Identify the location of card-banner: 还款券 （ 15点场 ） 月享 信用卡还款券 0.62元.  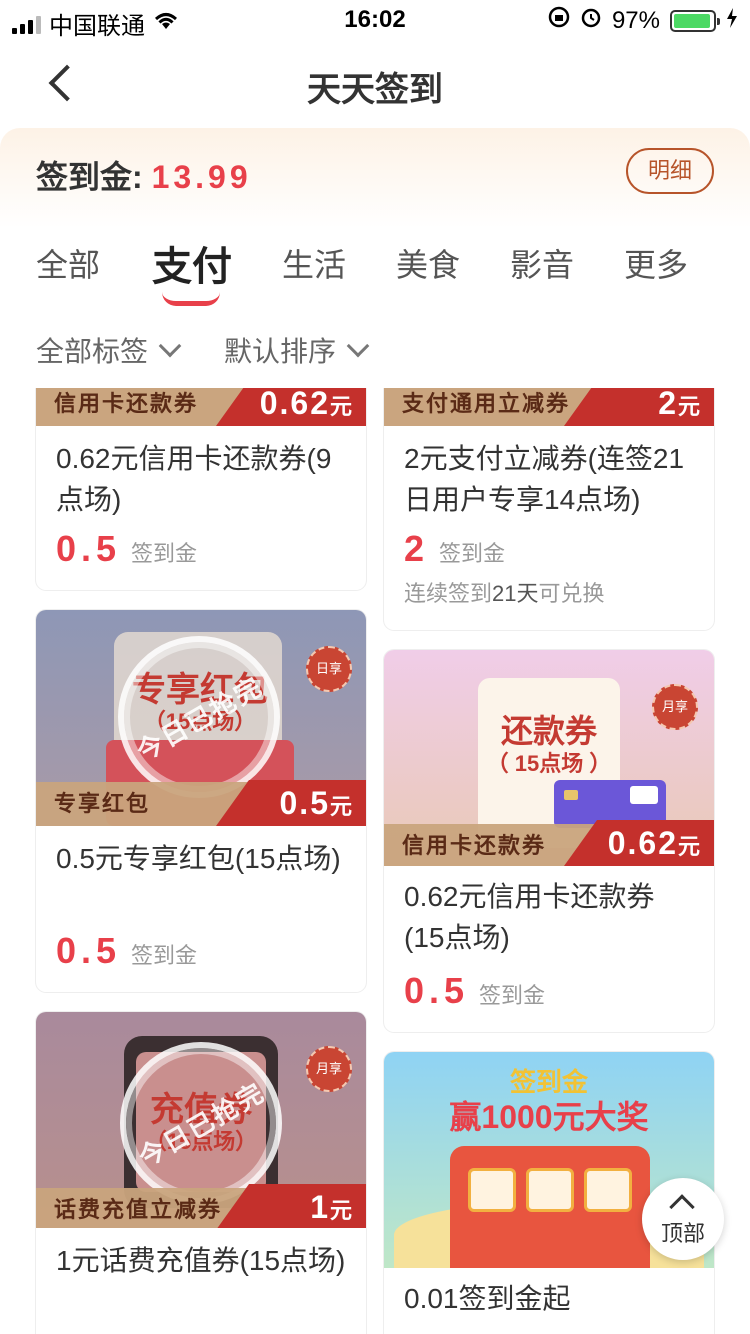
(549, 758).